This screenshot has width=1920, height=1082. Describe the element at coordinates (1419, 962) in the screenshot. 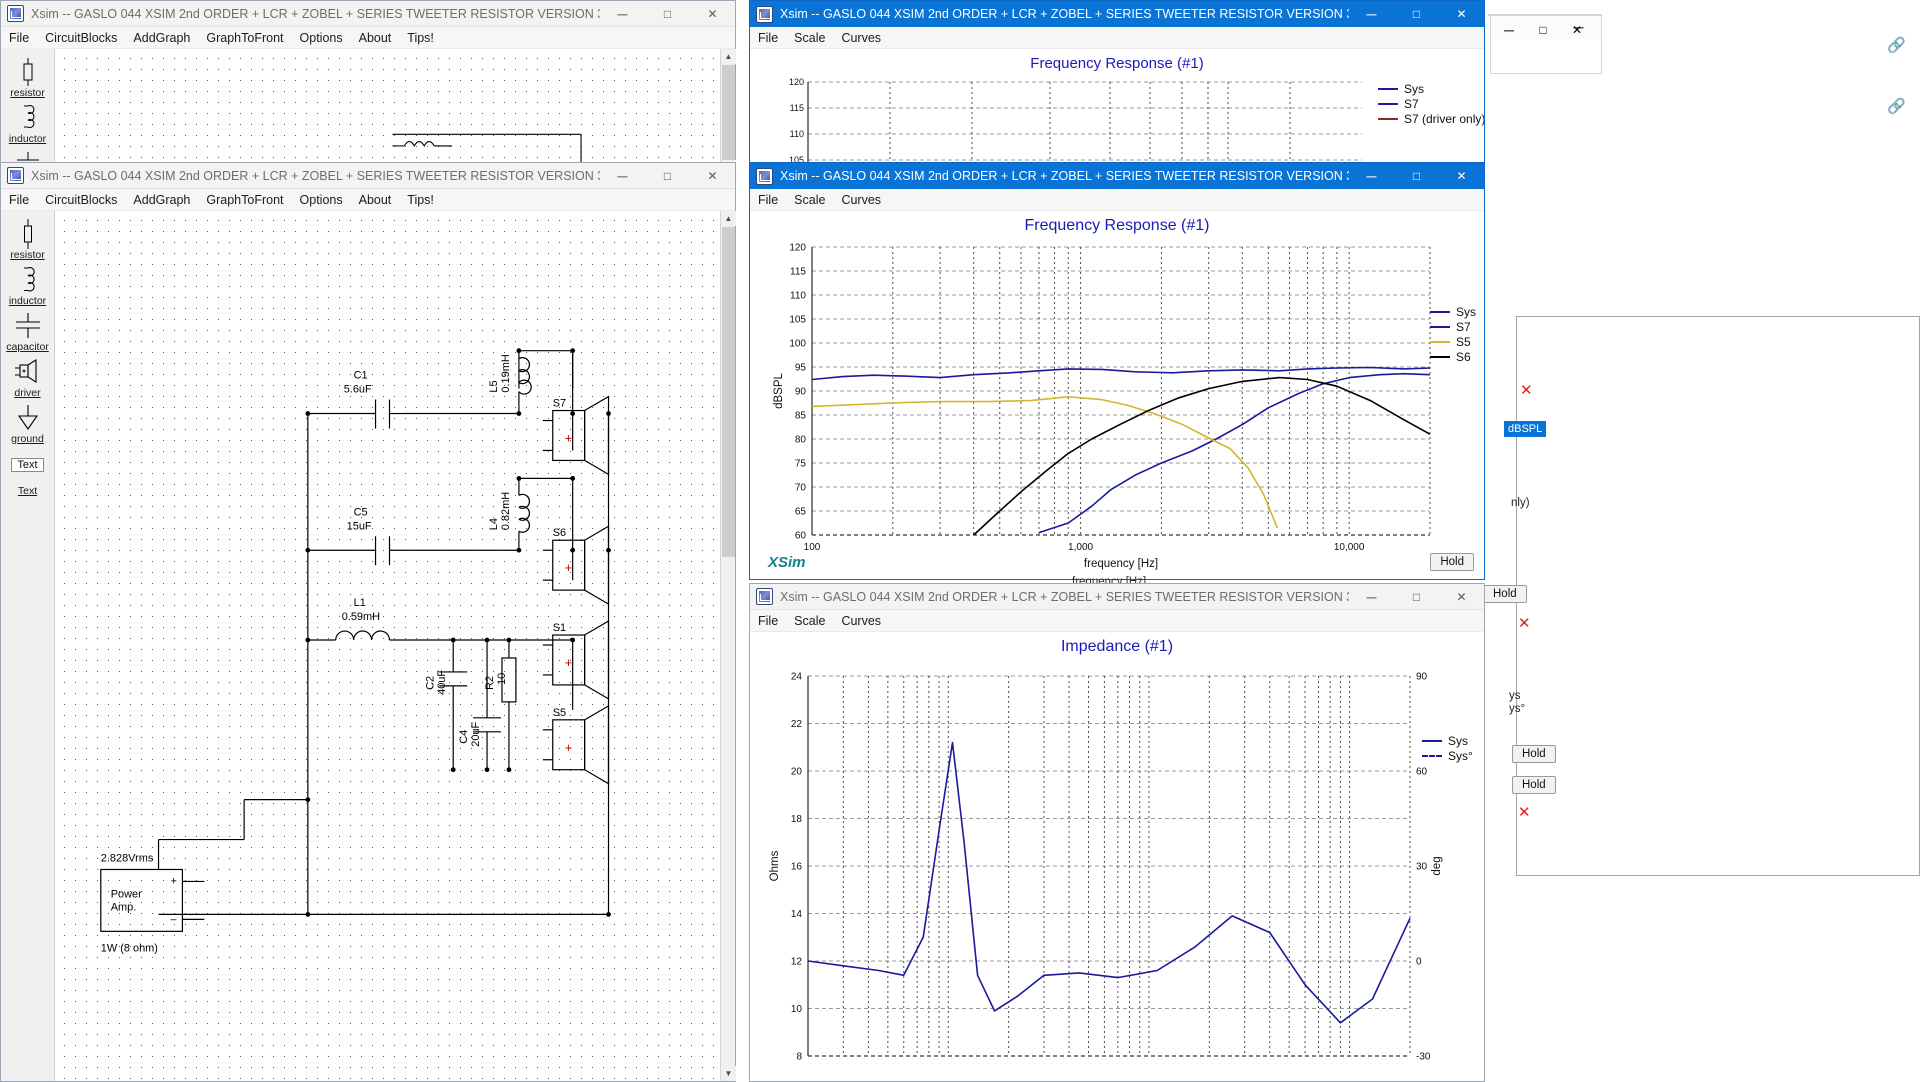

I see `svg-text: 0` at that location.